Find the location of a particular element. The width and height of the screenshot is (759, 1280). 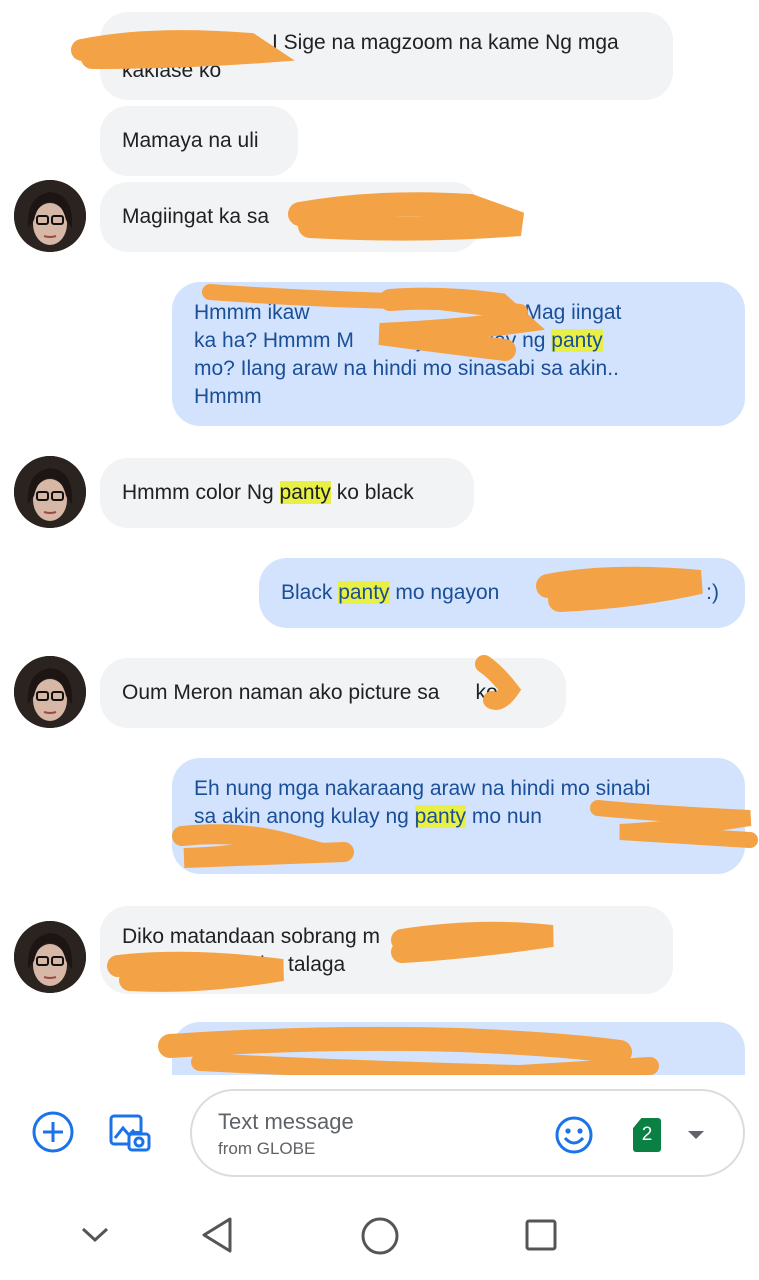

message-text: Mamaya na uli is located at coordinates (190, 140).